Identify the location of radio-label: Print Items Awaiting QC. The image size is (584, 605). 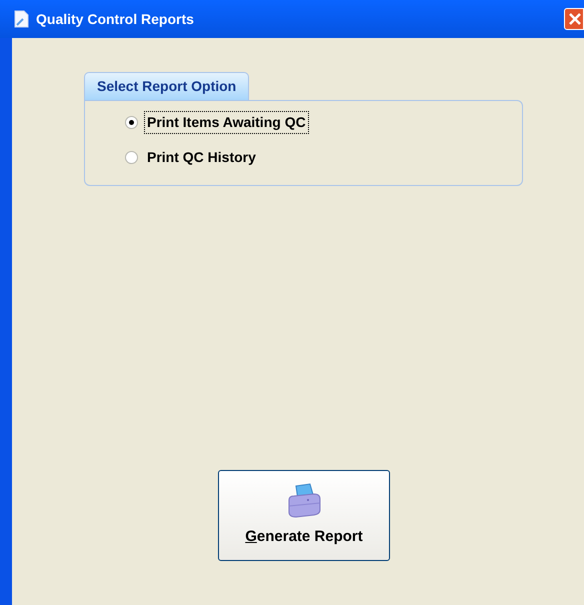
(226, 122).